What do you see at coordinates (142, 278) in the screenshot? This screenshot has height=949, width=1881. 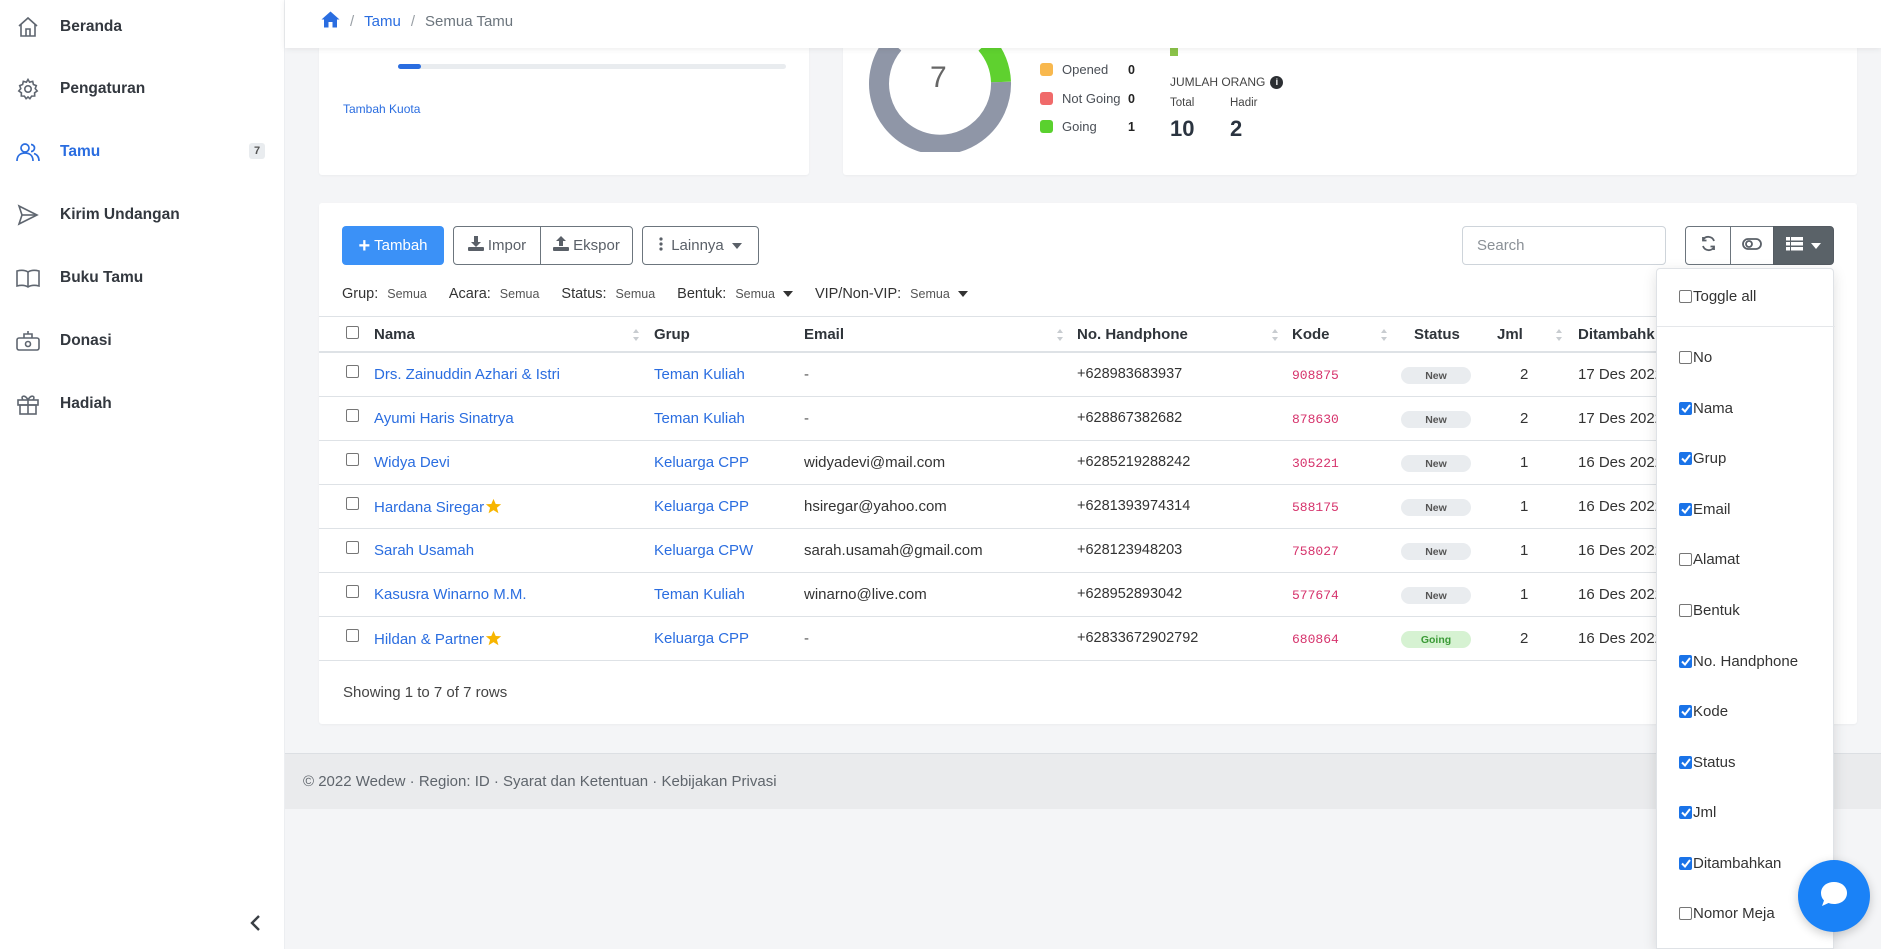 I see `sidebar-item-buku-tamu: Buku Tamu` at bounding box center [142, 278].